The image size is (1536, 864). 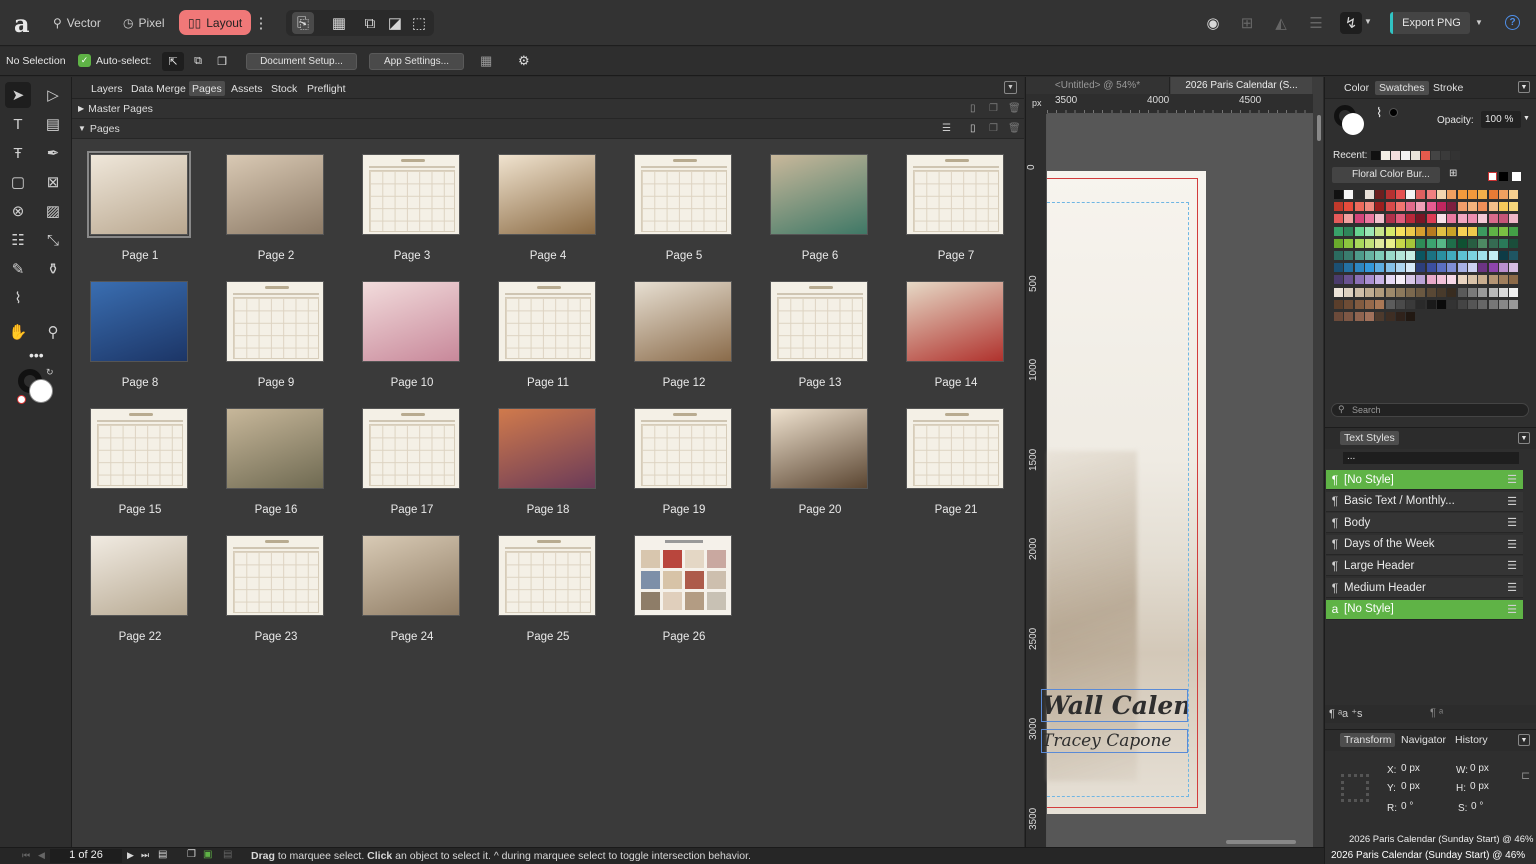 I want to click on s-field: 0 °, so click(x=1491, y=808).